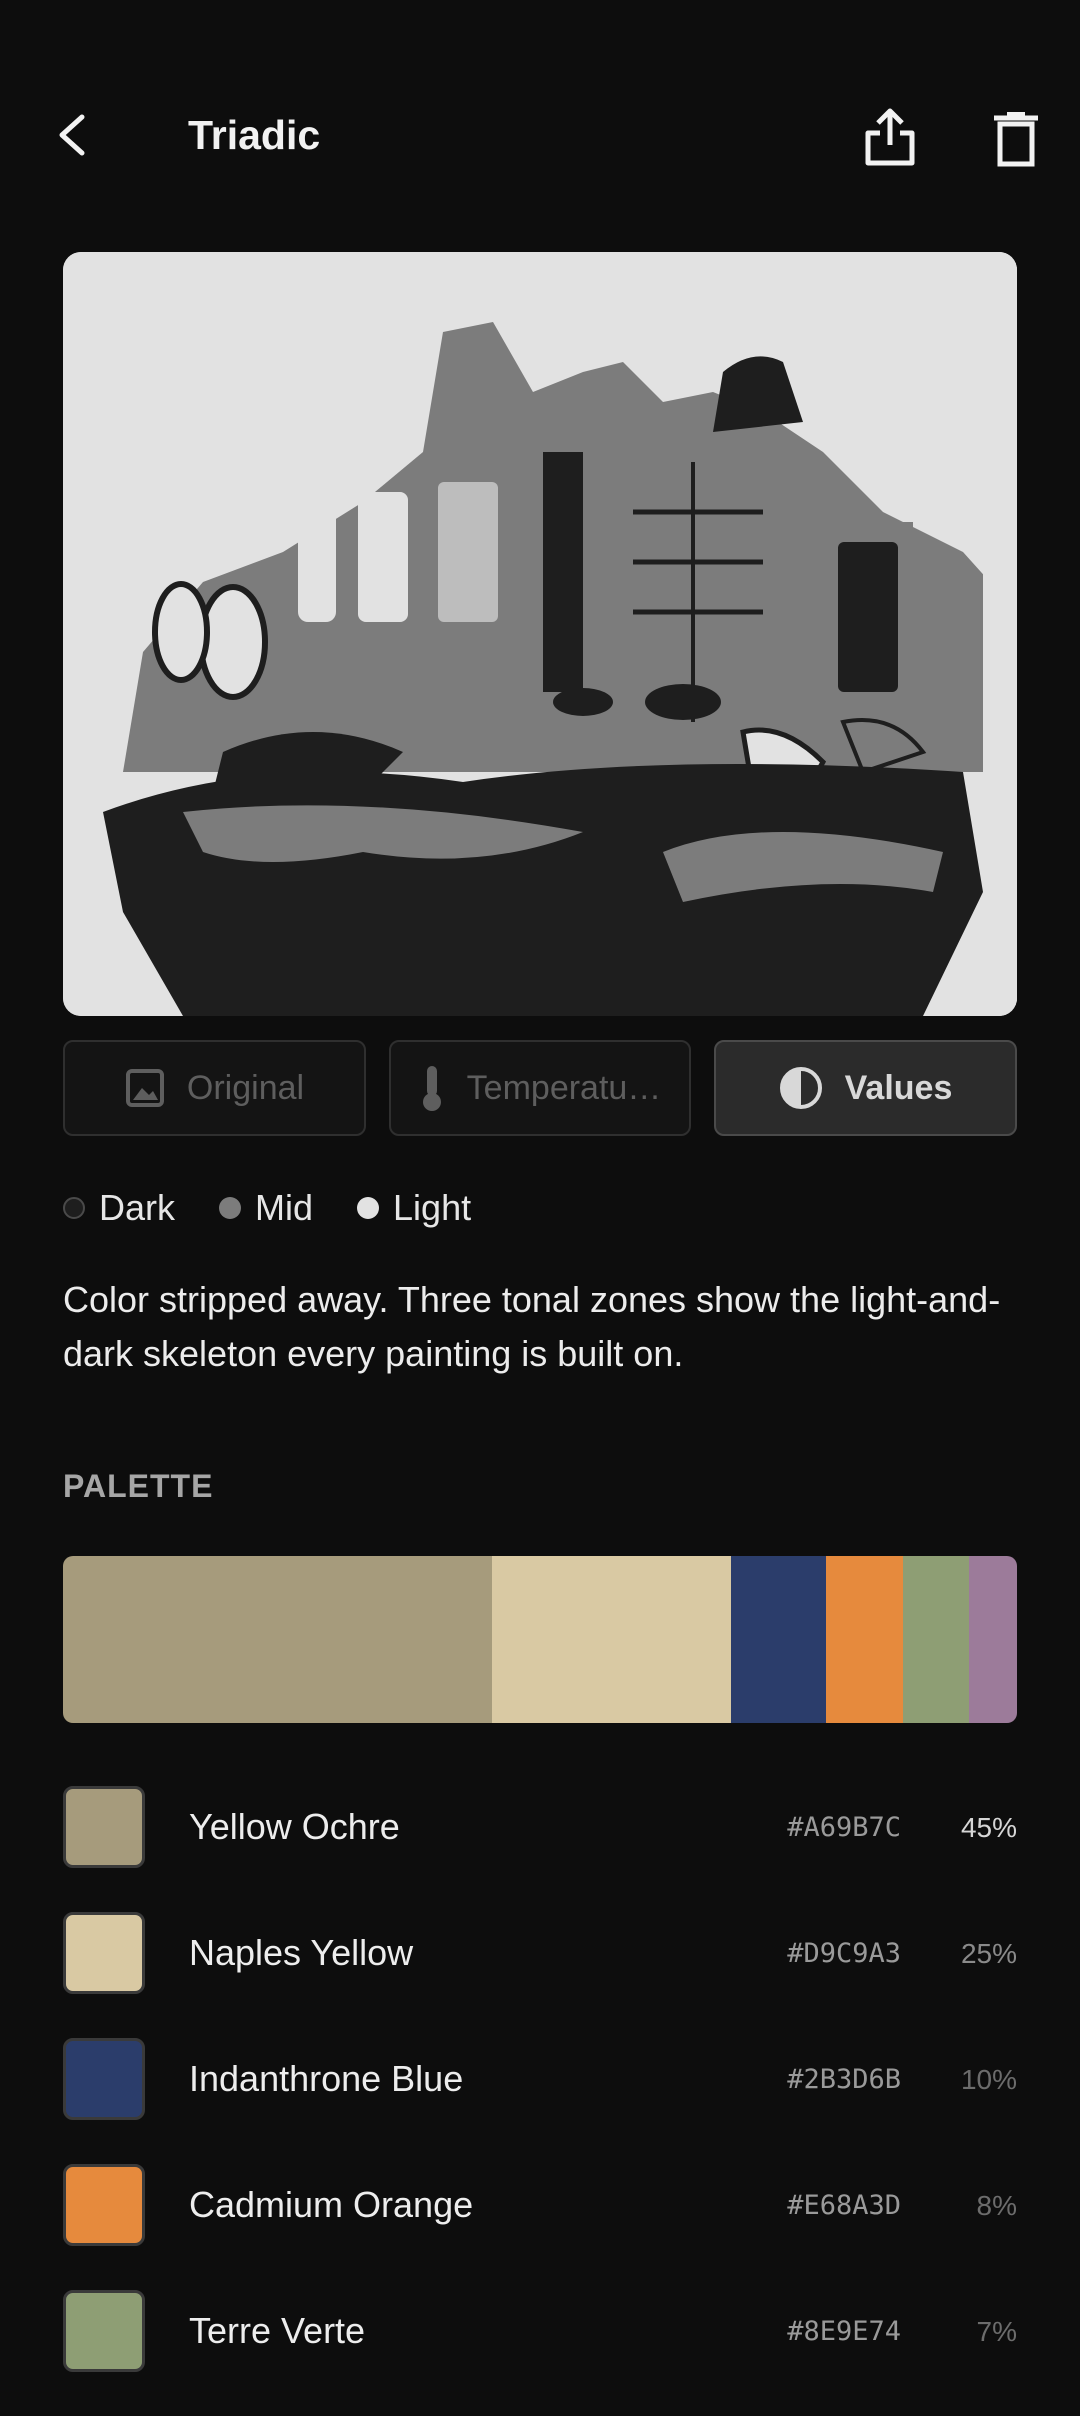 Image resolution: width=1080 pixels, height=2416 pixels. Describe the element at coordinates (284, 1207) in the screenshot. I see `legend-label-mid: Mid` at that location.